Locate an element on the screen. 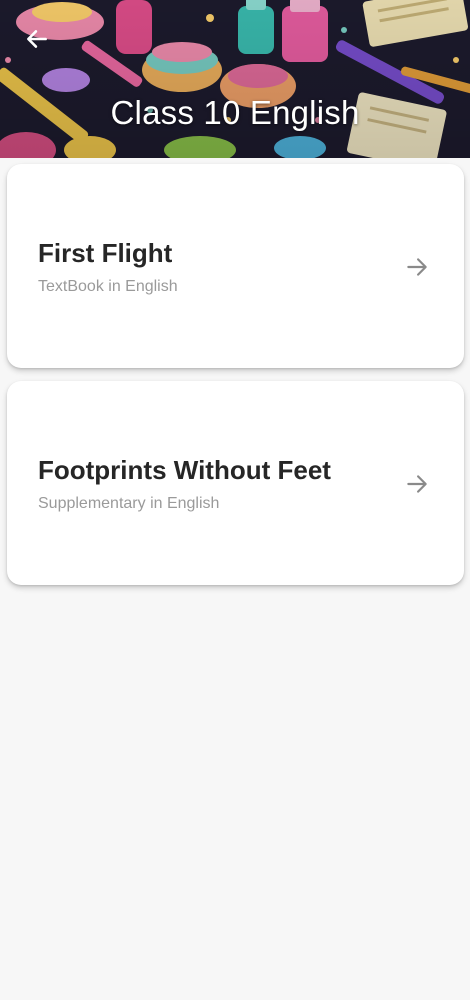  arrow-left-icon is located at coordinates (37, 39).